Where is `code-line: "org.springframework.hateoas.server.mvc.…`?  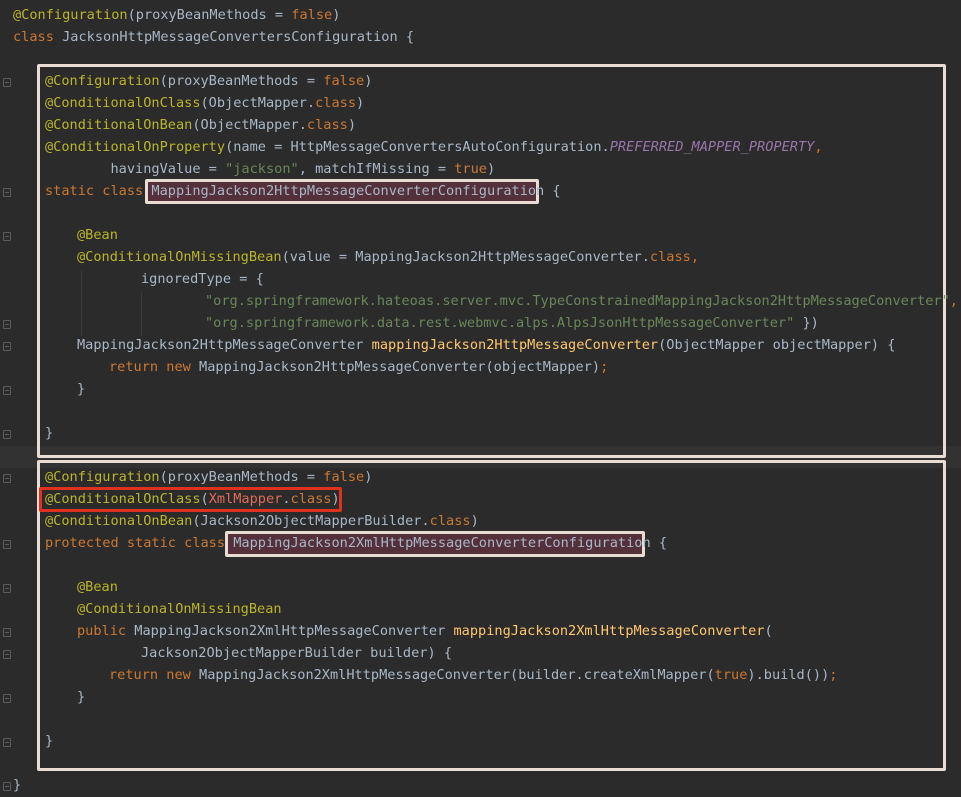 code-line: "org.springframework.hateoas.server.mvc.… is located at coordinates (581, 301).